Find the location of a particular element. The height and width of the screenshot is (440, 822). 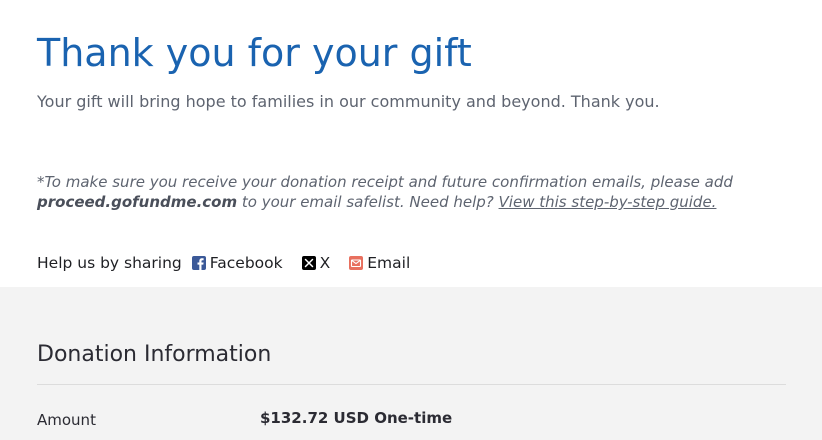

amount-label: Amount is located at coordinates (66, 420).